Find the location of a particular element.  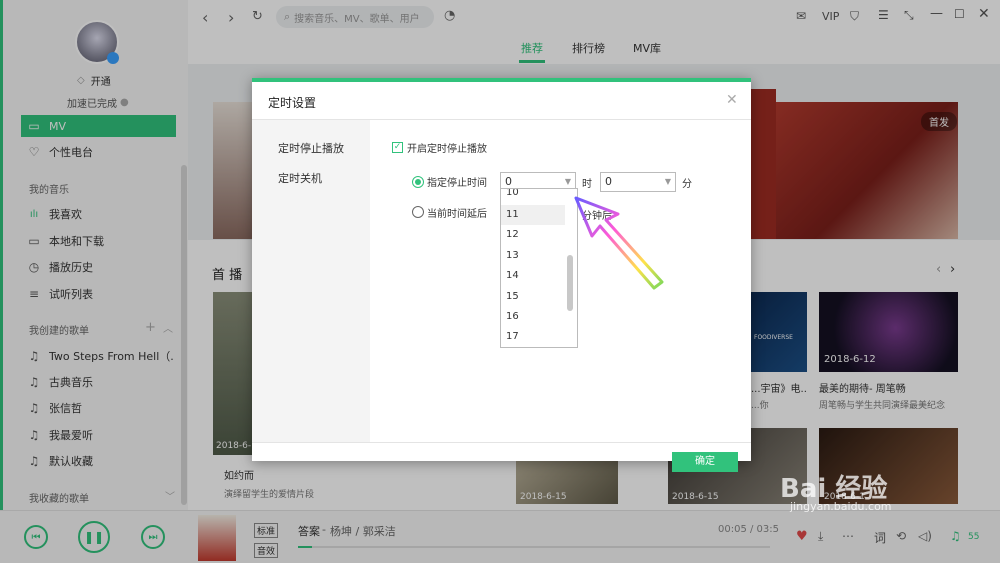

dialog-footer-divider is located at coordinates (501, 442).